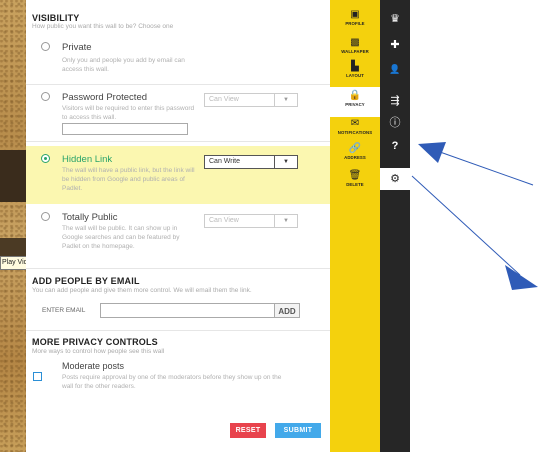 The width and height of the screenshot is (544, 452). I want to click on visibility-title: VISIBILITY, so click(56, 18).